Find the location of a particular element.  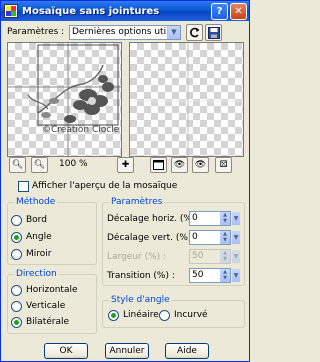

source-preview: ©Creation Clocle is located at coordinates (64, 99).